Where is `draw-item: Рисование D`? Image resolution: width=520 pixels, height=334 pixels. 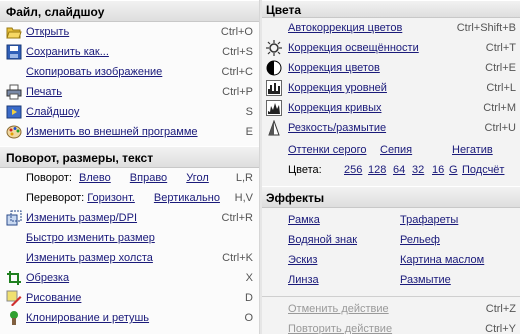
draw-item: Рисование D is located at coordinates (129, 298).